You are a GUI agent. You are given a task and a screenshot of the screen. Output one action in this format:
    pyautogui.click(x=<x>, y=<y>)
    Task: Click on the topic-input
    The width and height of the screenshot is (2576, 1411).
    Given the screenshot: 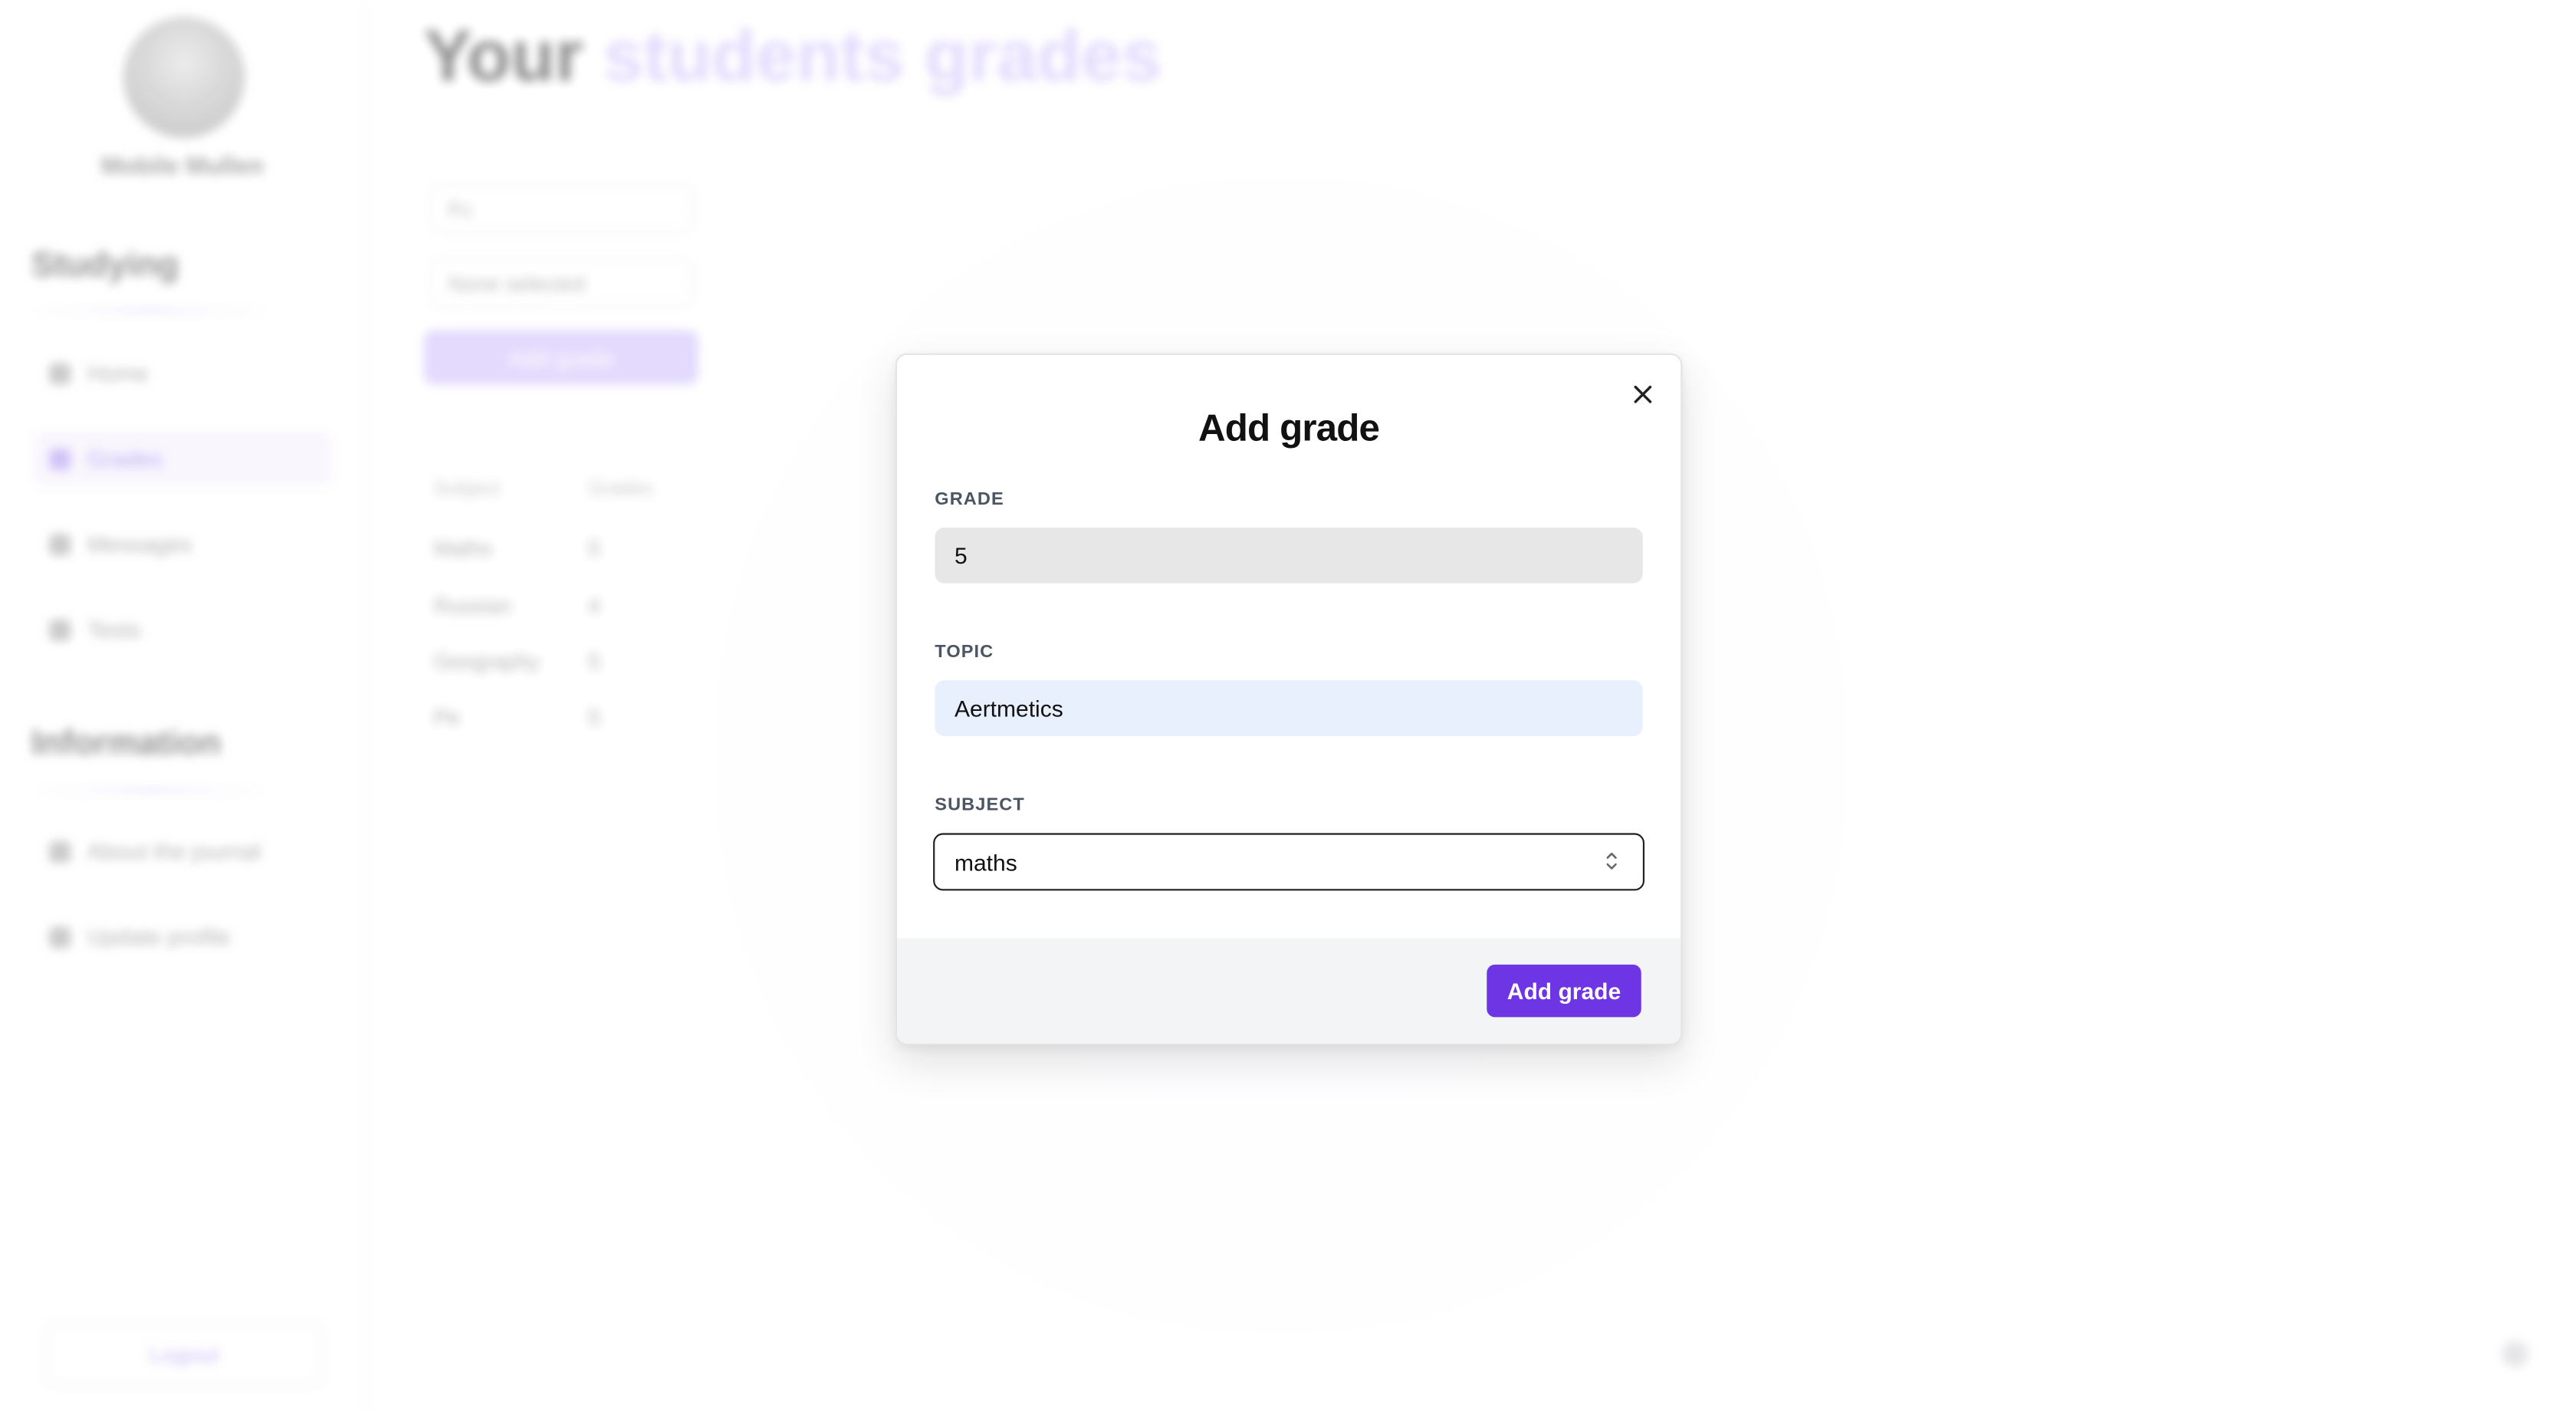 What is the action you would take?
    pyautogui.click(x=1289, y=708)
    